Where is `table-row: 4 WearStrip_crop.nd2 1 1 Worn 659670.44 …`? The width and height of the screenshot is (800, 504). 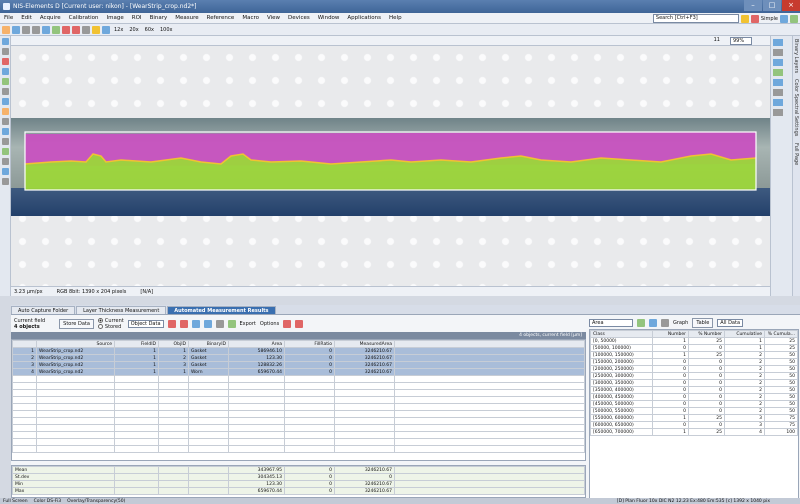
table-row: 4 WearStrip_crop.nd2 1 1 Worn 659670.44 … is located at coordinates (298, 372).